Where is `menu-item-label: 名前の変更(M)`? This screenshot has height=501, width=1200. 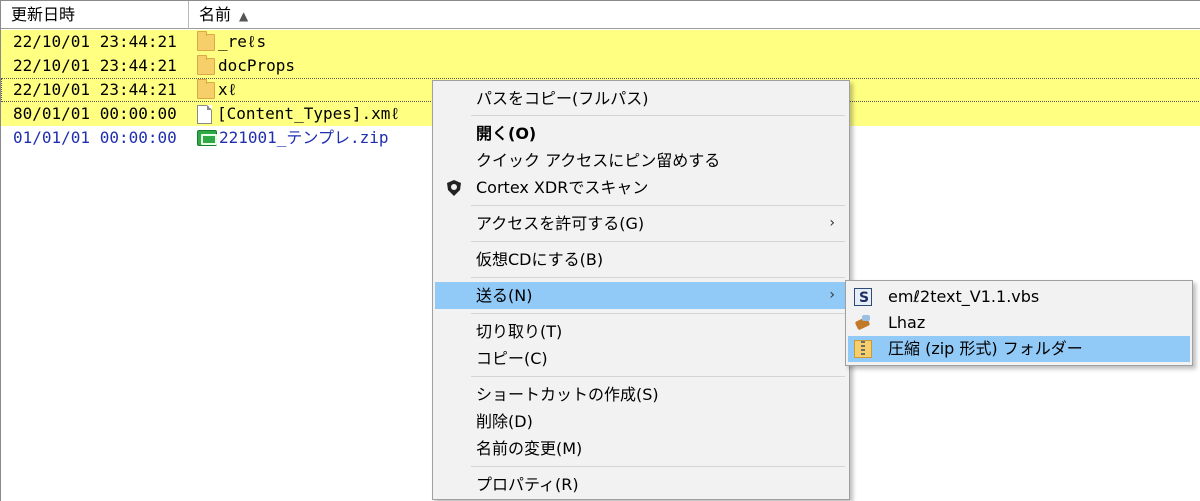 menu-item-label: 名前の変更(M) is located at coordinates (529, 448).